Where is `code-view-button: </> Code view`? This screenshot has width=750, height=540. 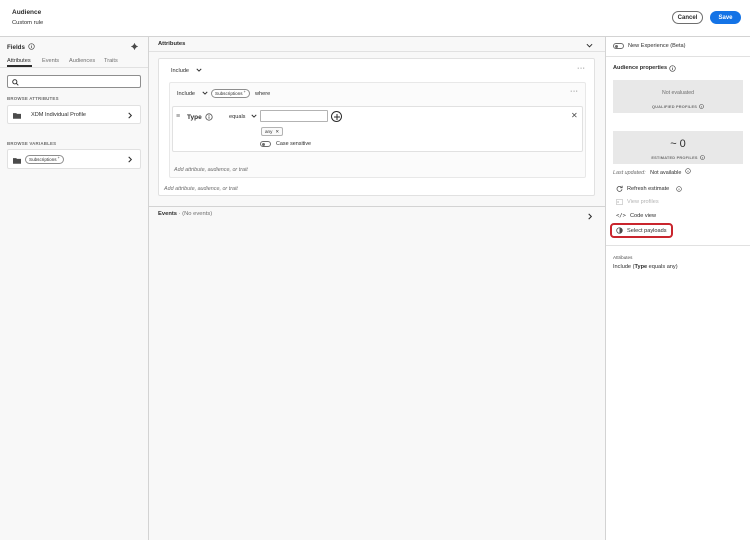
code-view-button: </> Code view is located at coordinates (636, 216).